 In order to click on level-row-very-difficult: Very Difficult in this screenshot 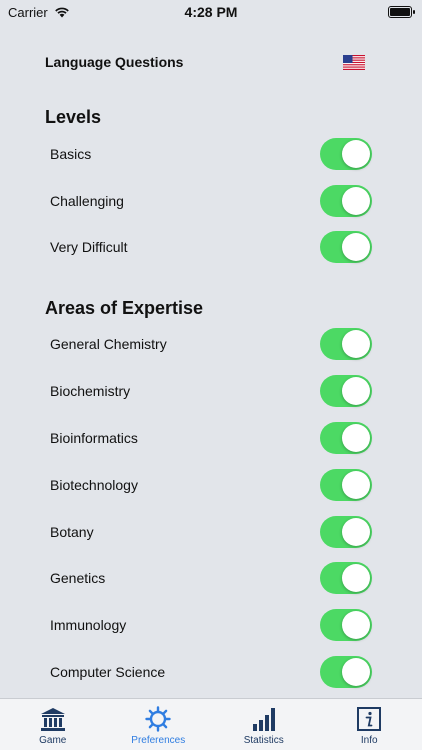, I will do `click(211, 247)`.